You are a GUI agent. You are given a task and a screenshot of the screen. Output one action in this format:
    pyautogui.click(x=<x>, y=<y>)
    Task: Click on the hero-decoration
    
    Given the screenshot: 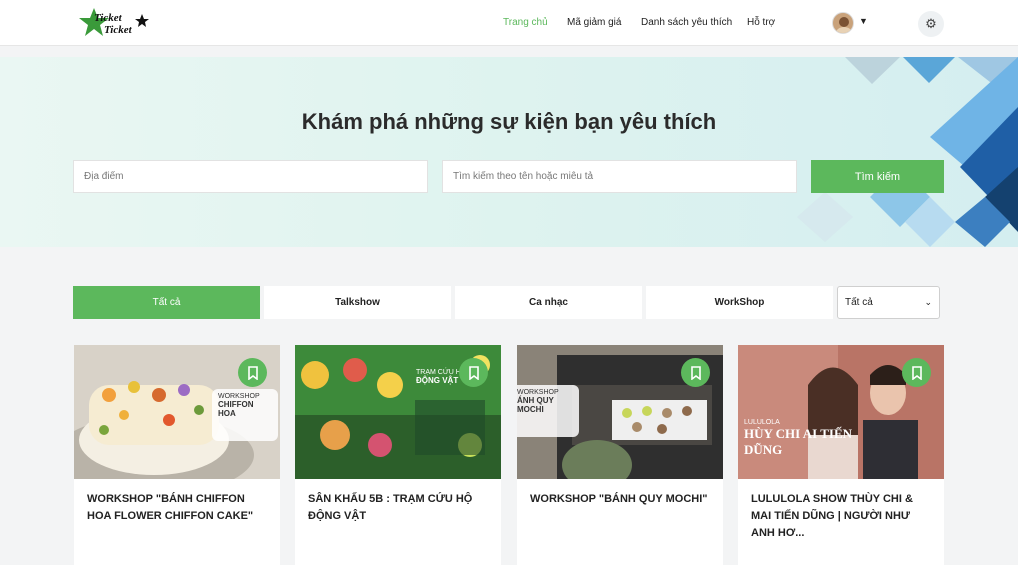 What is the action you would take?
    pyautogui.click(x=907, y=152)
    